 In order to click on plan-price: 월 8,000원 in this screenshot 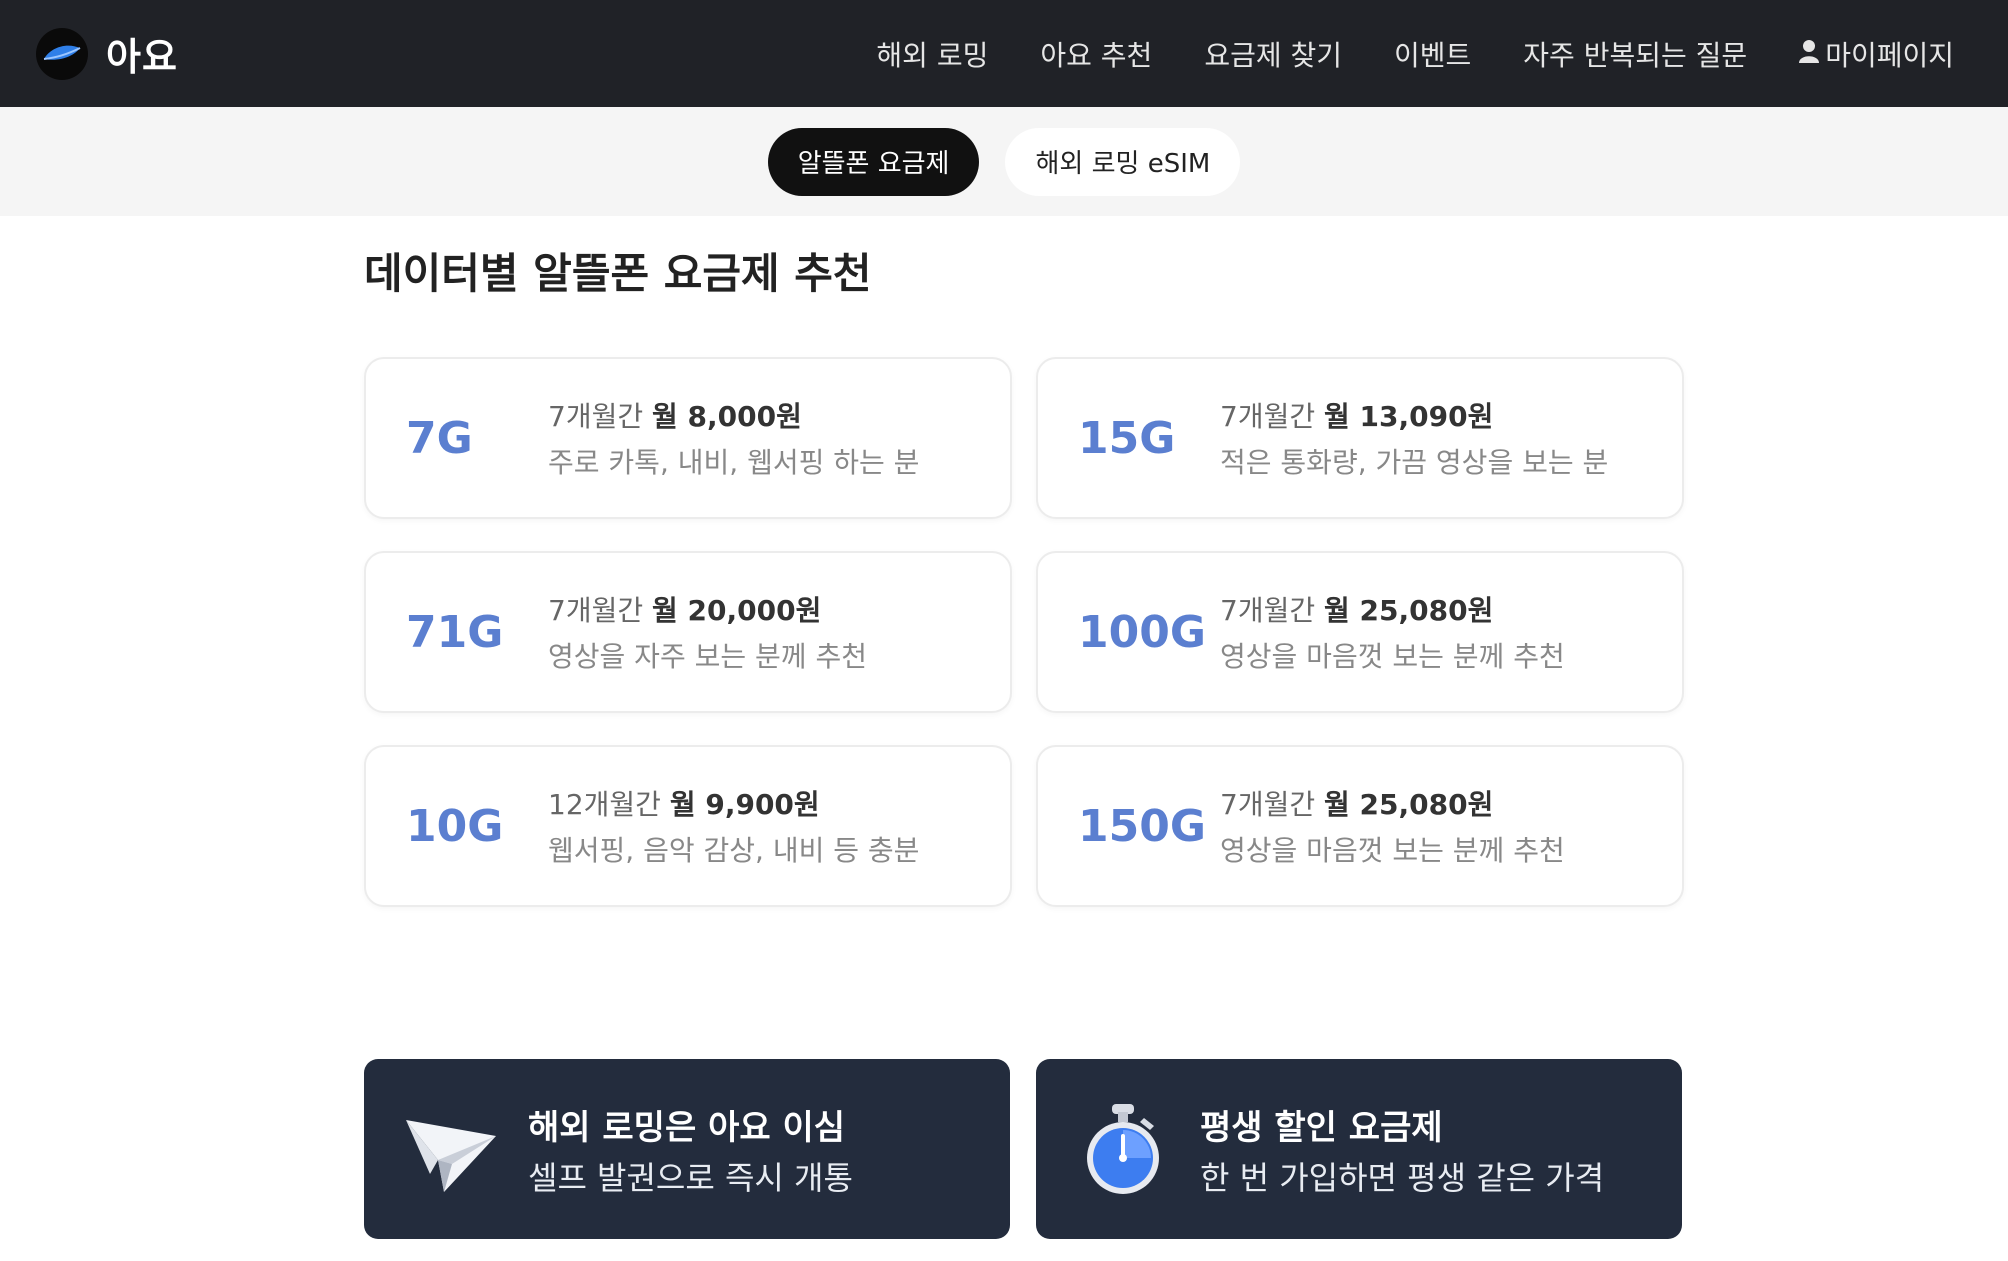, I will do `click(727, 416)`.